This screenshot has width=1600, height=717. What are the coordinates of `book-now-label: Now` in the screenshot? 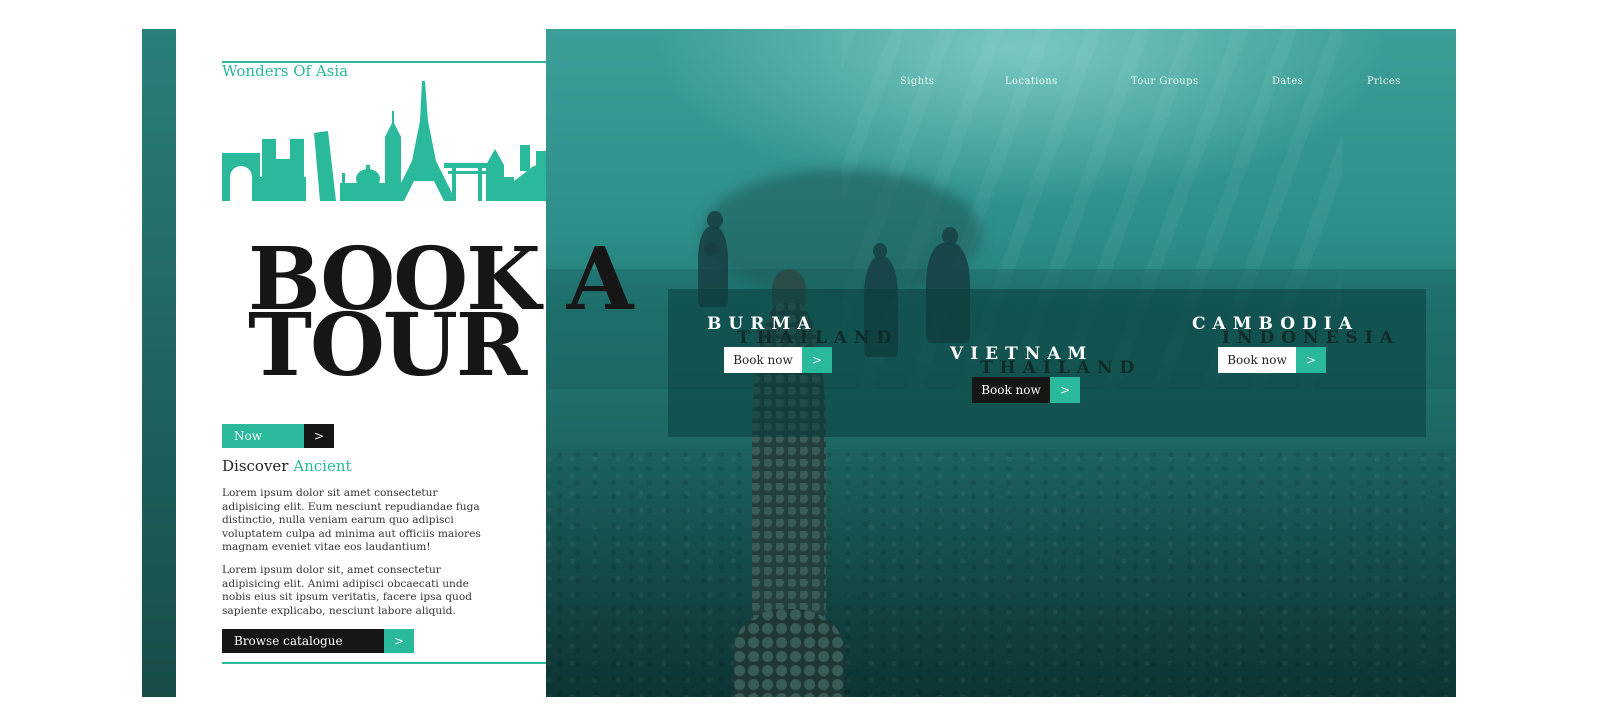 It's located at (263, 436).